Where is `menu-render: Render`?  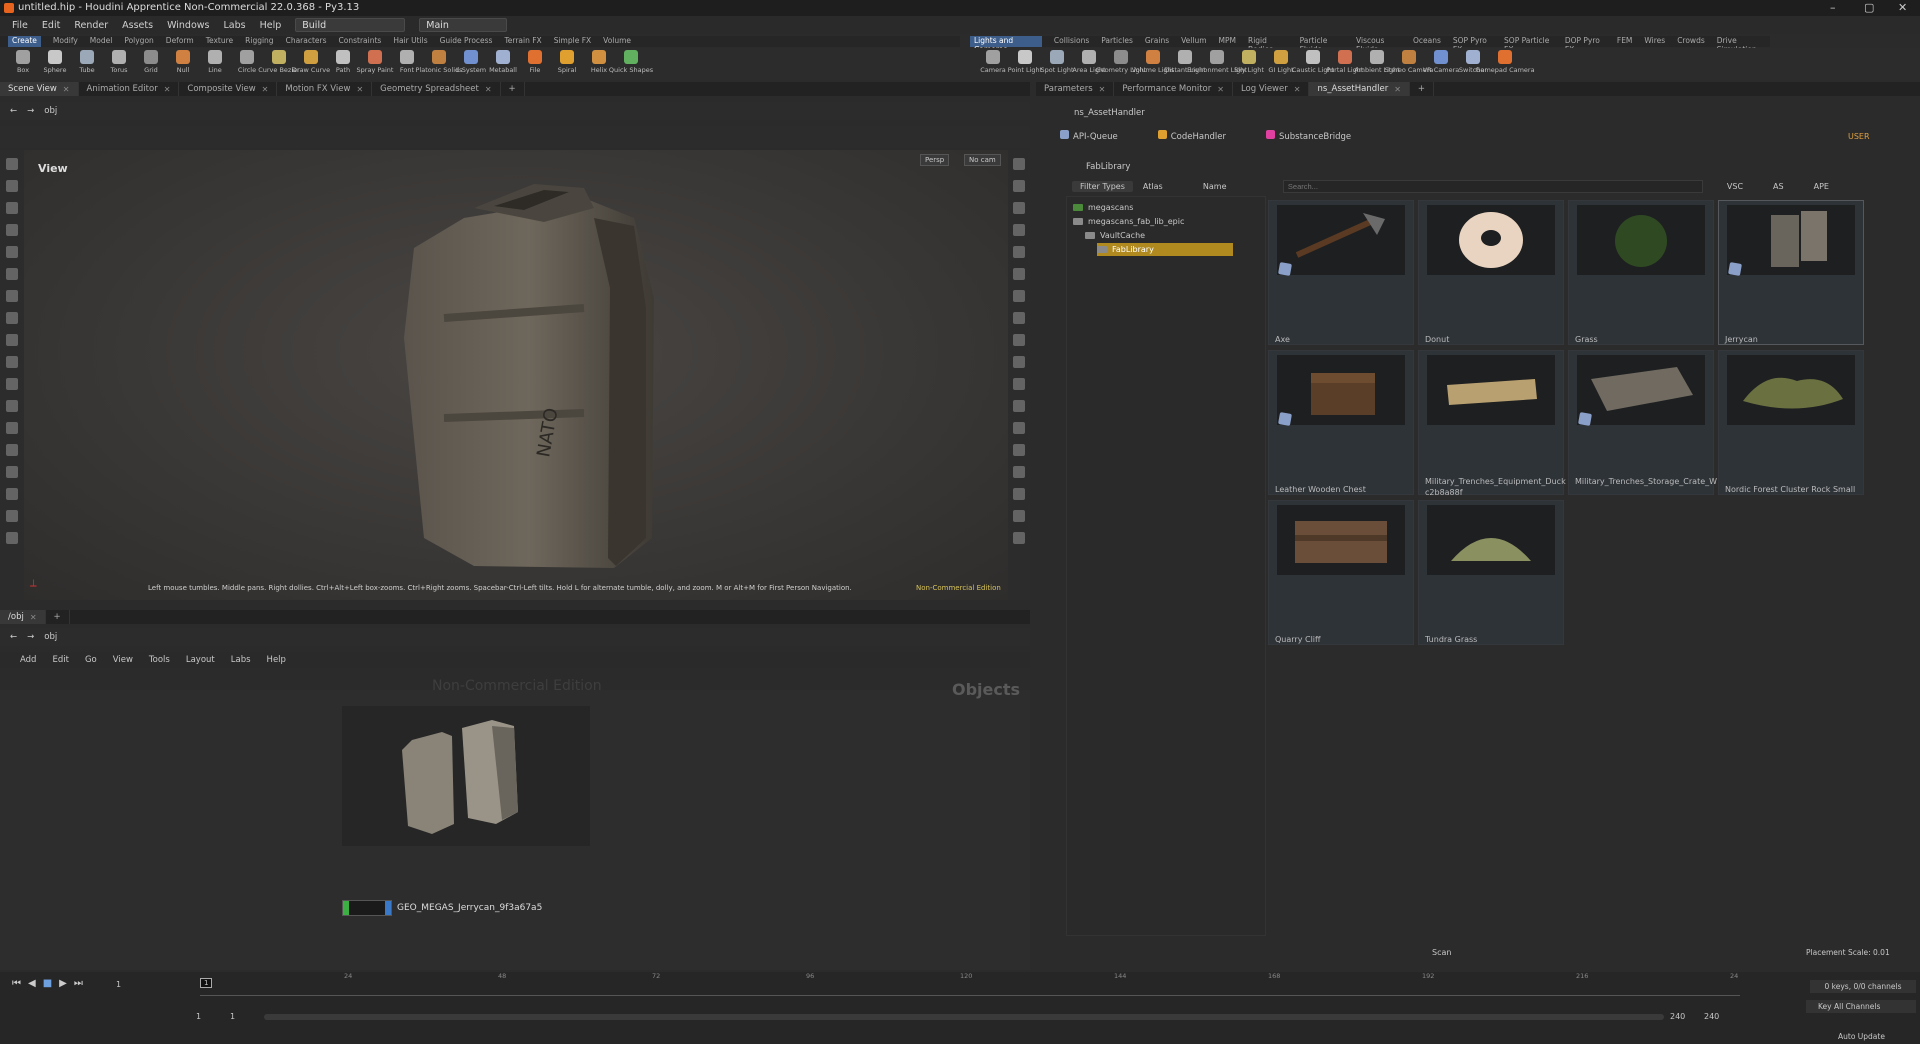 menu-render: Render is located at coordinates (91, 25).